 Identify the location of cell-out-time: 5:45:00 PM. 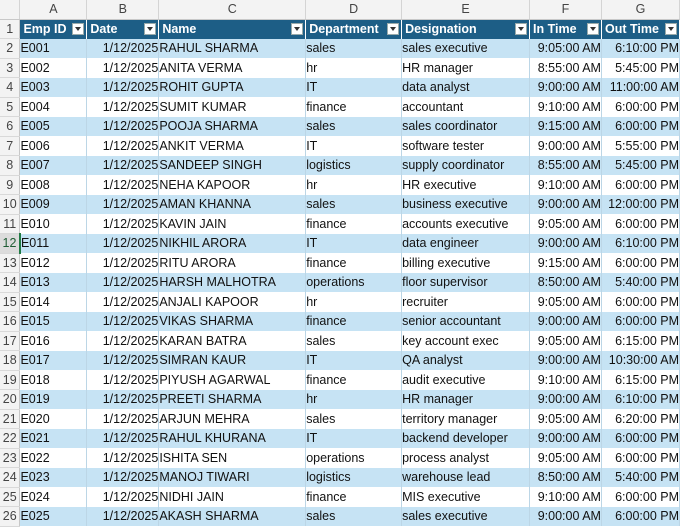
(640, 165).